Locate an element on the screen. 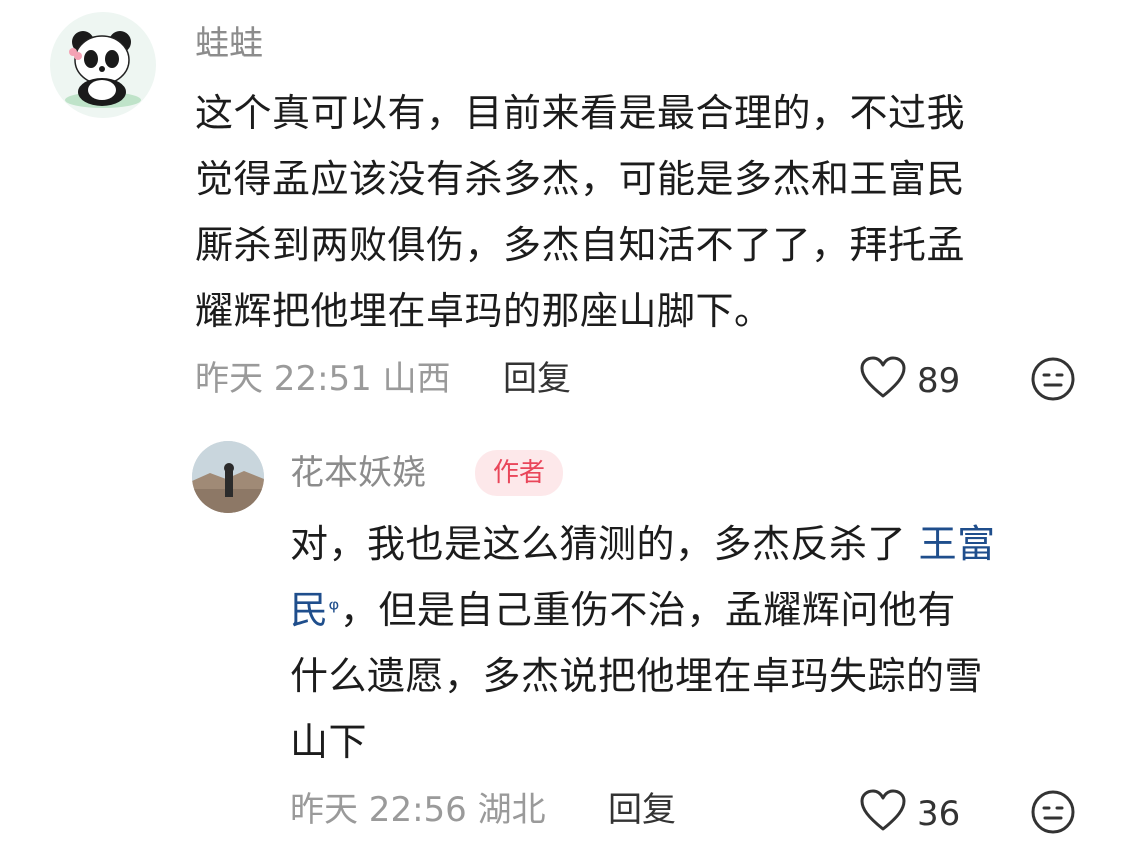 The height and width of the screenshot is (845, 1125). comment-meta: 昨天 22:56 湖北 is located at coordinates (418, 810).